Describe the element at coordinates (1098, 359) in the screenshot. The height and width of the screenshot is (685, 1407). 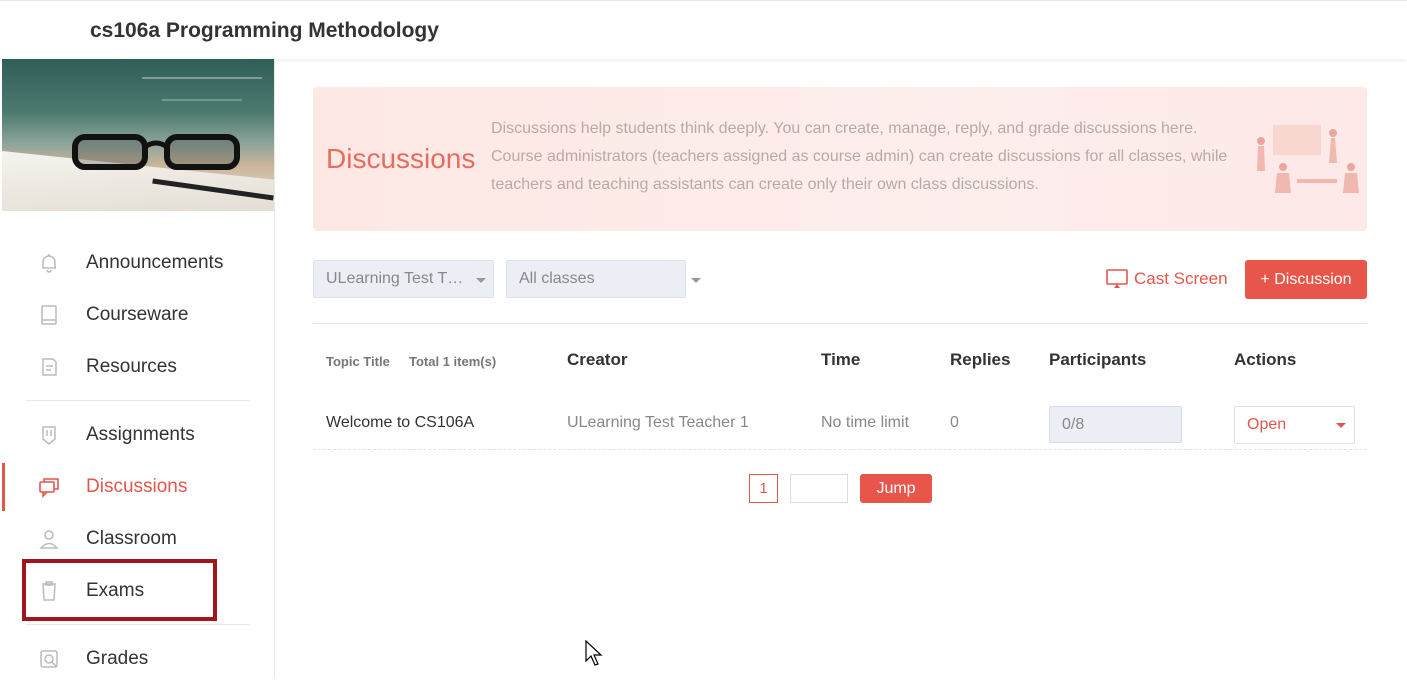
I see `column-header-participants: Participants` at that location.